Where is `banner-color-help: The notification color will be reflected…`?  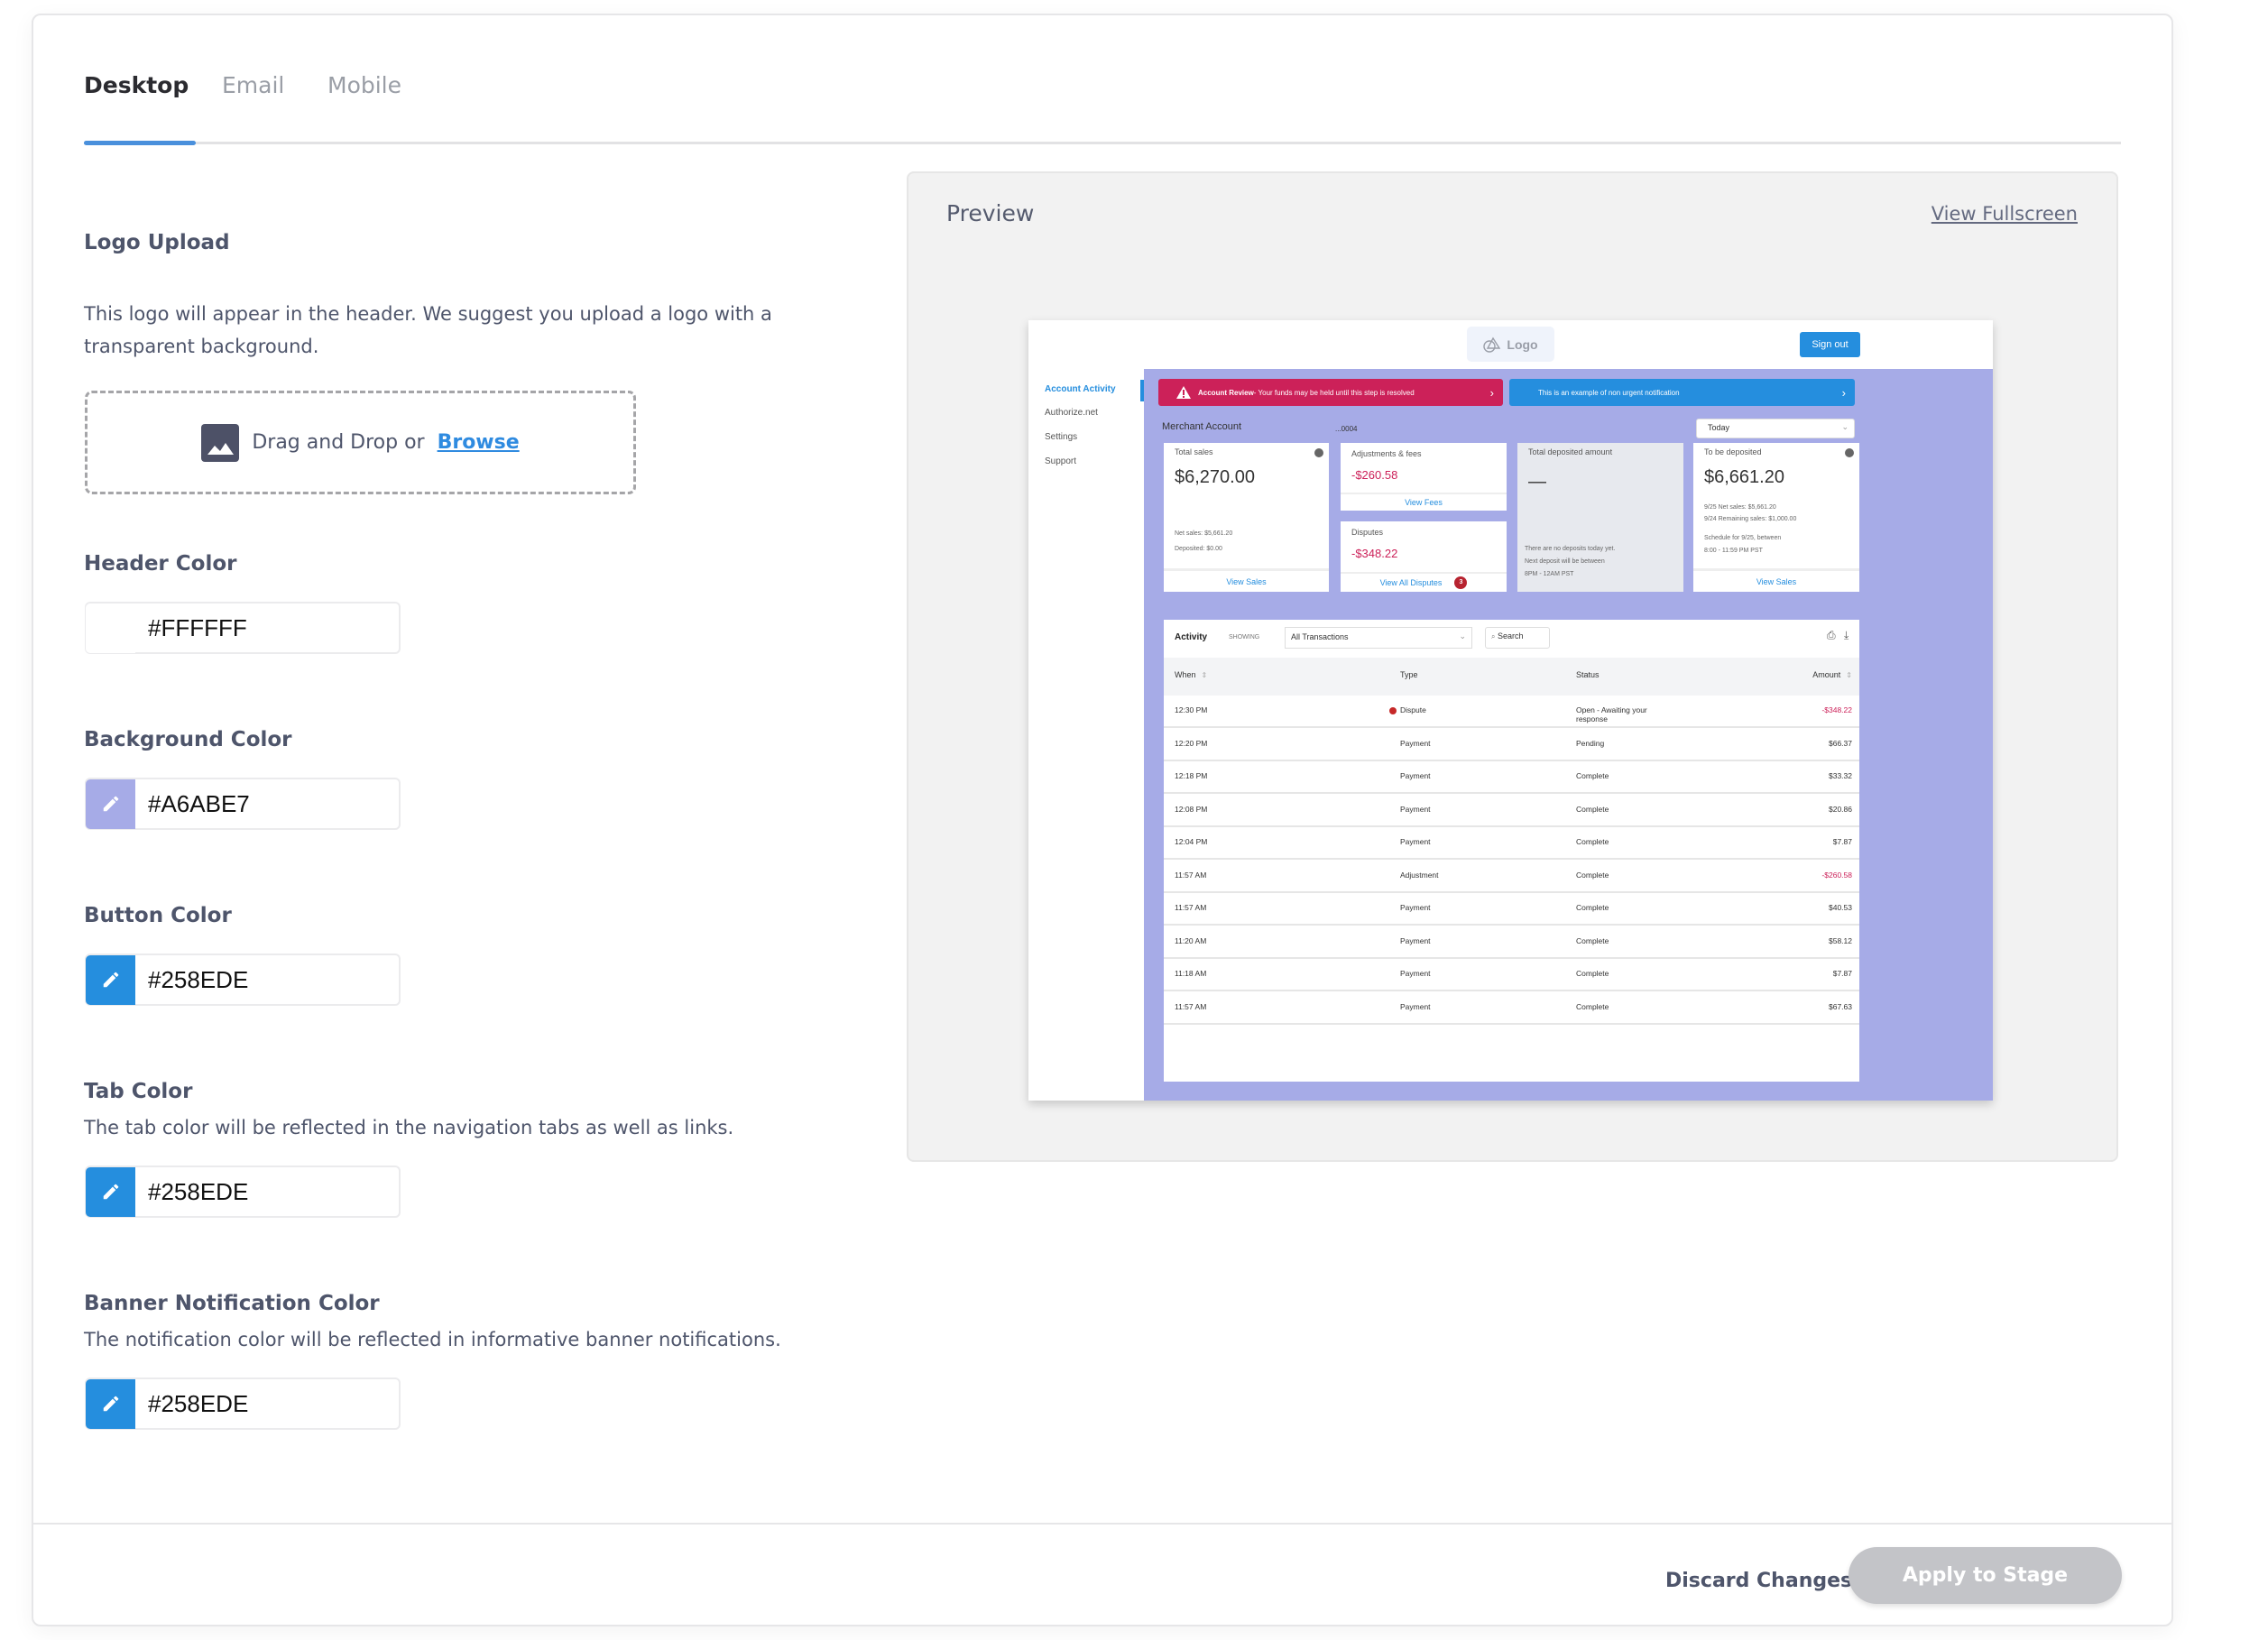
banner-color-help: The notification color will be reflected… is located at coordinates (432, 1340).